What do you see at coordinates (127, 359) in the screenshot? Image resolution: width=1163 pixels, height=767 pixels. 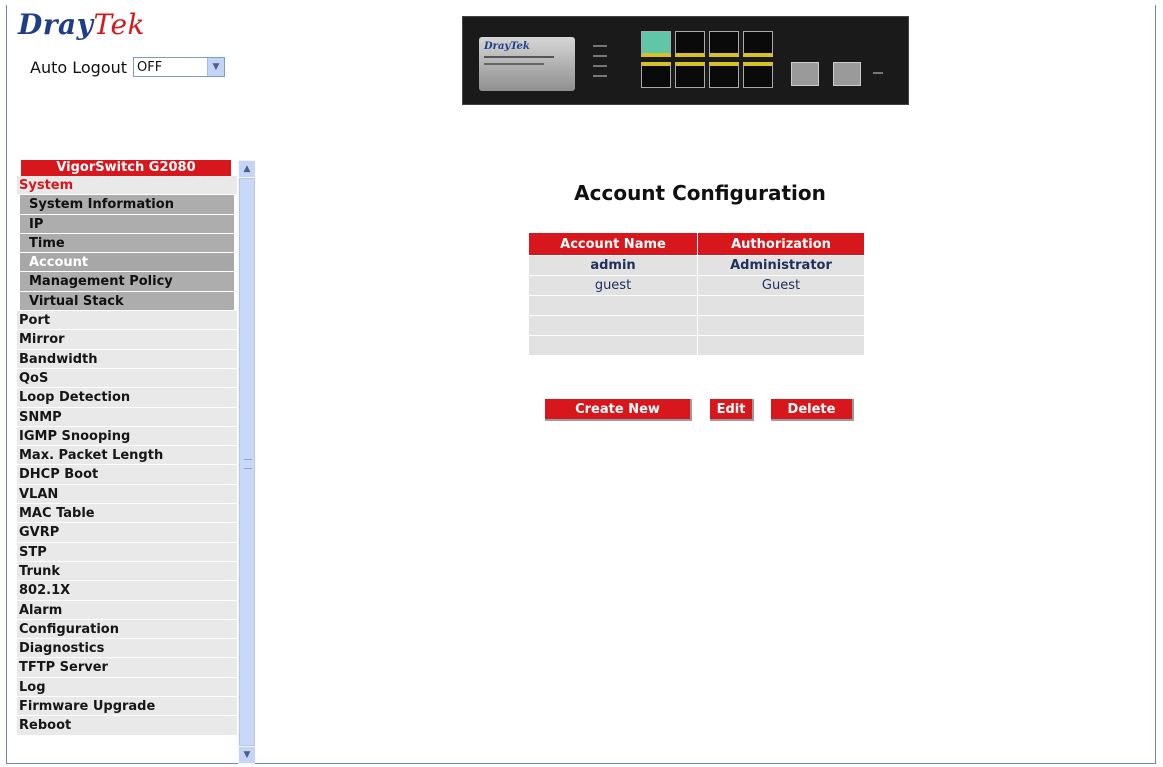 I see `sidebar-item-bandwidth: Bandwidth` at bounding box center [127, 359].